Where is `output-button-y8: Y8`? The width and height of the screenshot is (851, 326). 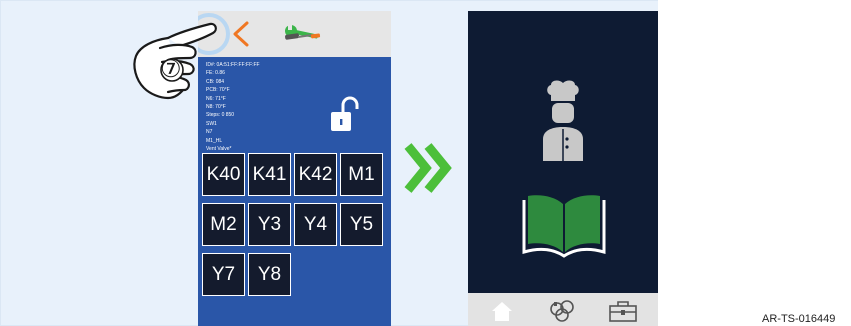
output-button-y8: Y8 is located at coordinates (269, 274).